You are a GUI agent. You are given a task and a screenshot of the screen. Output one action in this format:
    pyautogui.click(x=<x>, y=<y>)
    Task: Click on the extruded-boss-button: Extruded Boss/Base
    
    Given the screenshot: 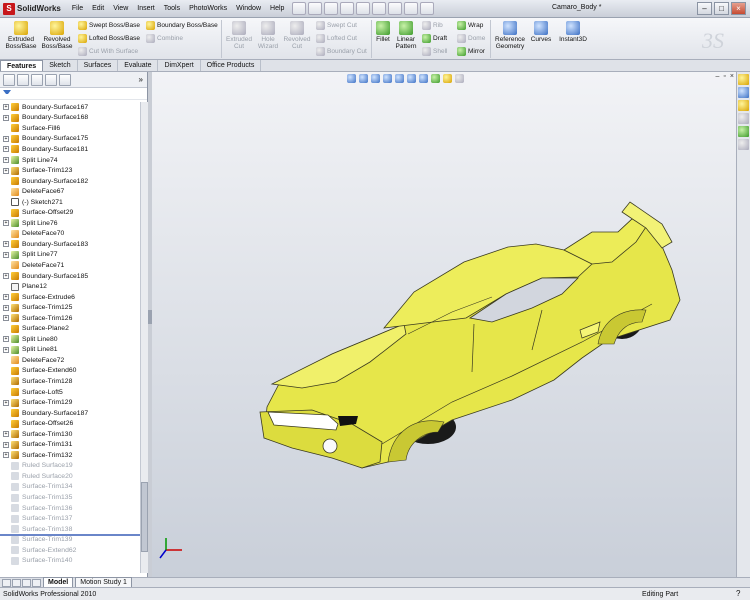 What is the action you would take?
    pyautogui.click(x=21, y=35)
    